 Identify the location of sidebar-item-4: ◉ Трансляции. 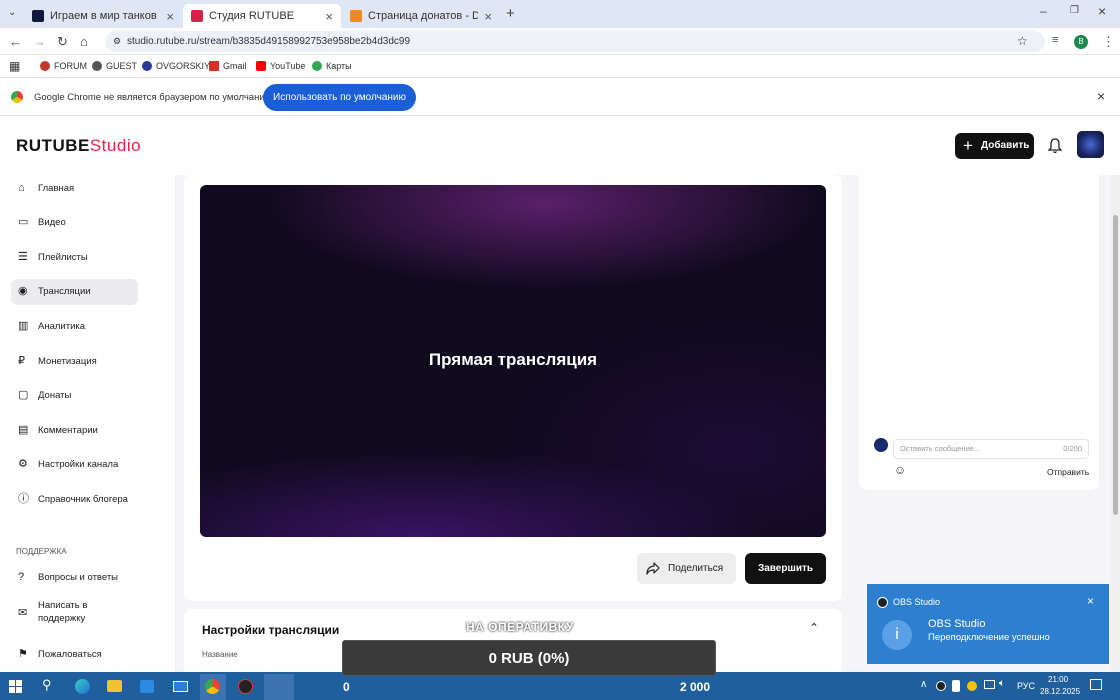
(74, 291).